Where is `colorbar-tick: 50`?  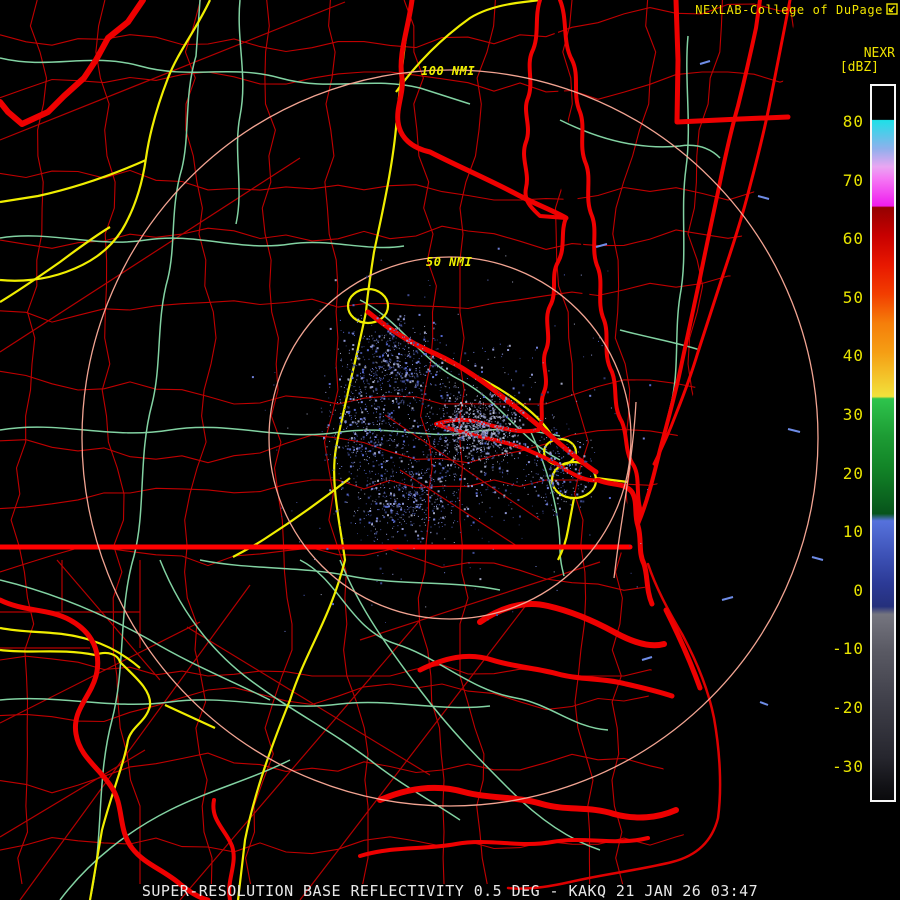 colorbar-tick: 50 is located at coordinates (853, 297).